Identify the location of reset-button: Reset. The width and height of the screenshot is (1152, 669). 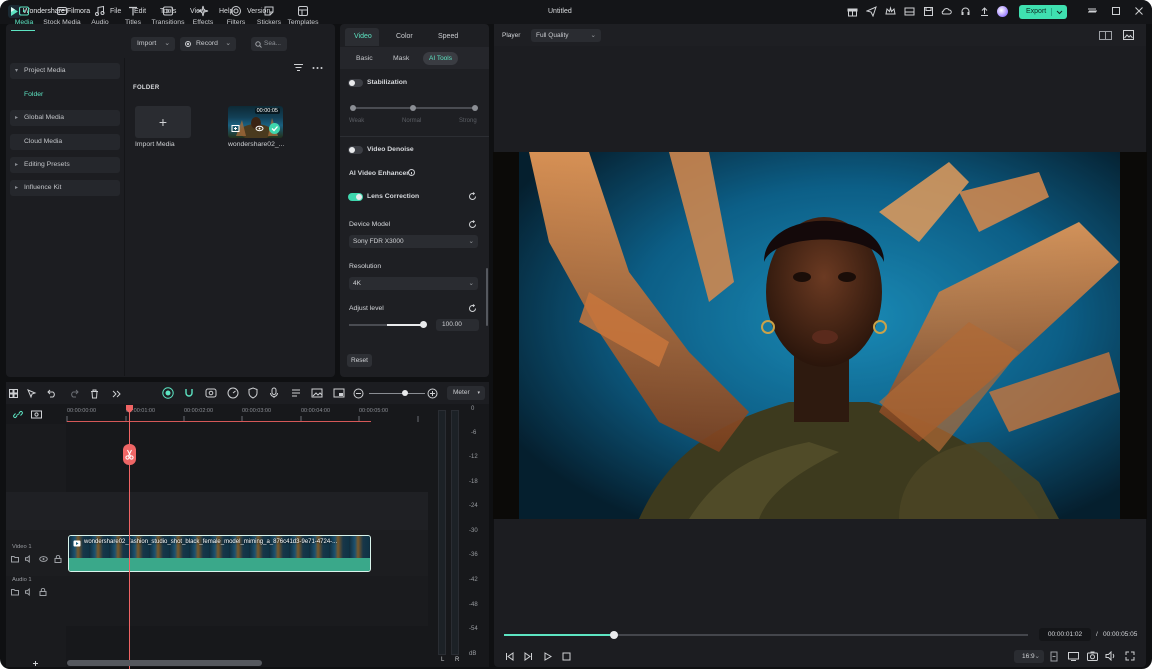
(359, 360).